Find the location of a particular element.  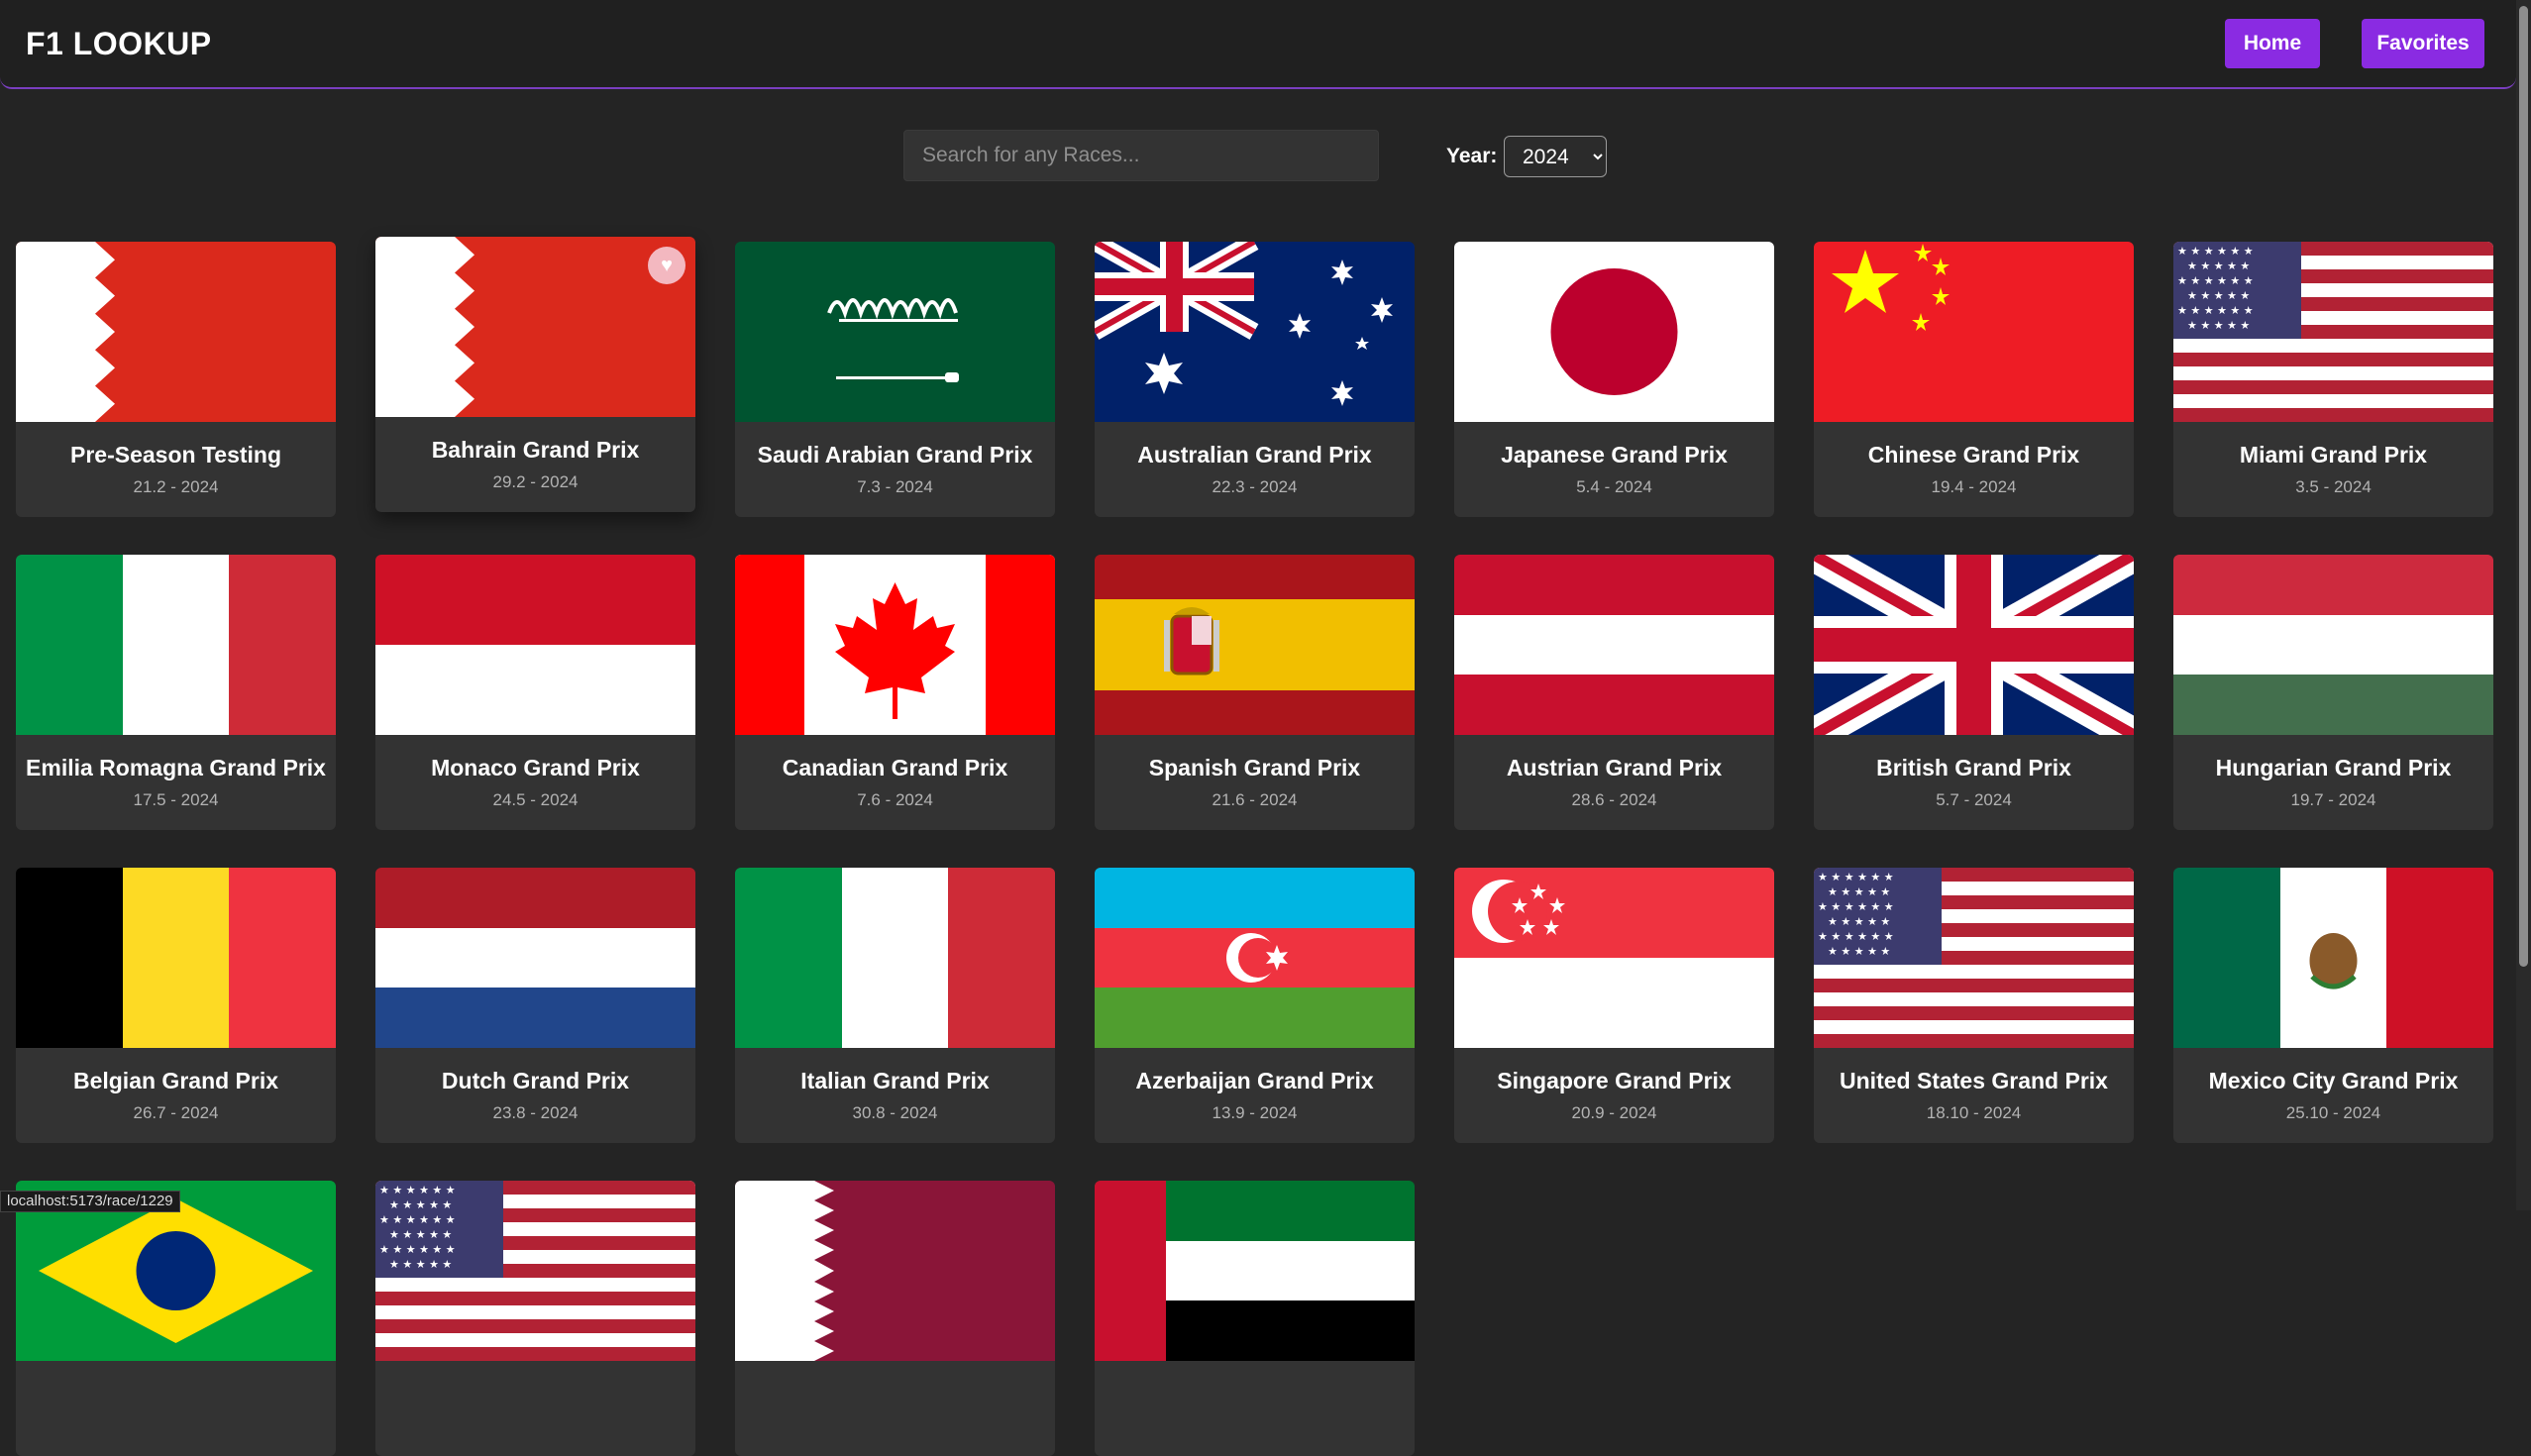

mexico-flag is located at coordinates (2333, 958).